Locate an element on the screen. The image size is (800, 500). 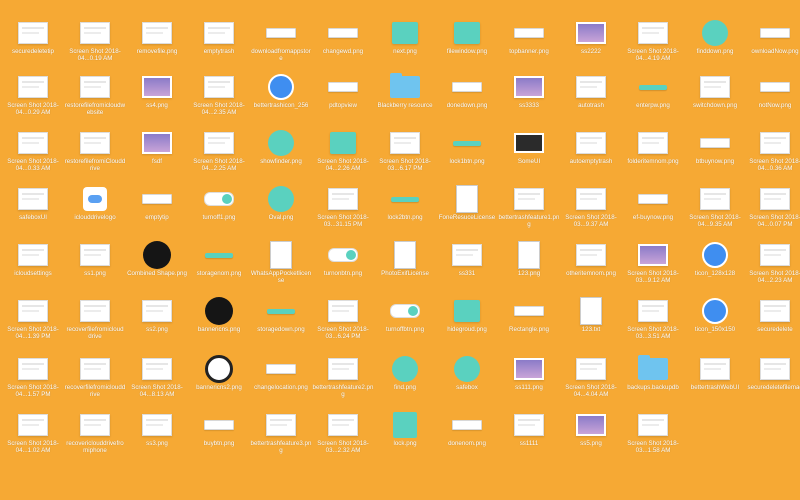
desktop-file-item: Screen Shot 2018-04...8.13 AM is located at coordinates (157, 383).